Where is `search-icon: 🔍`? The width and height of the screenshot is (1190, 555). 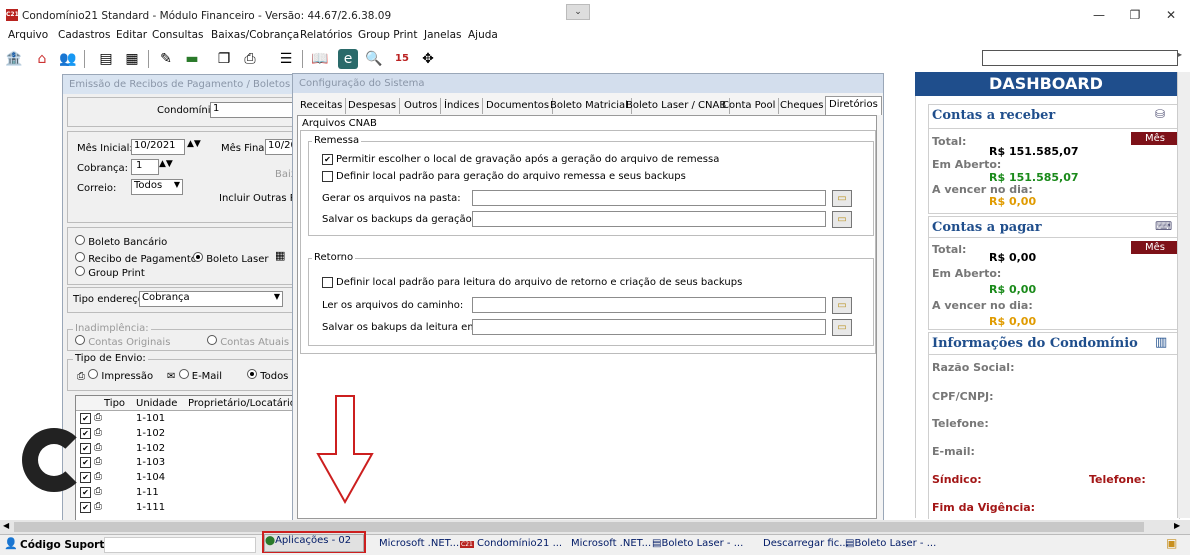
search-icon: 🔍 is located at coordinates (374, 59).